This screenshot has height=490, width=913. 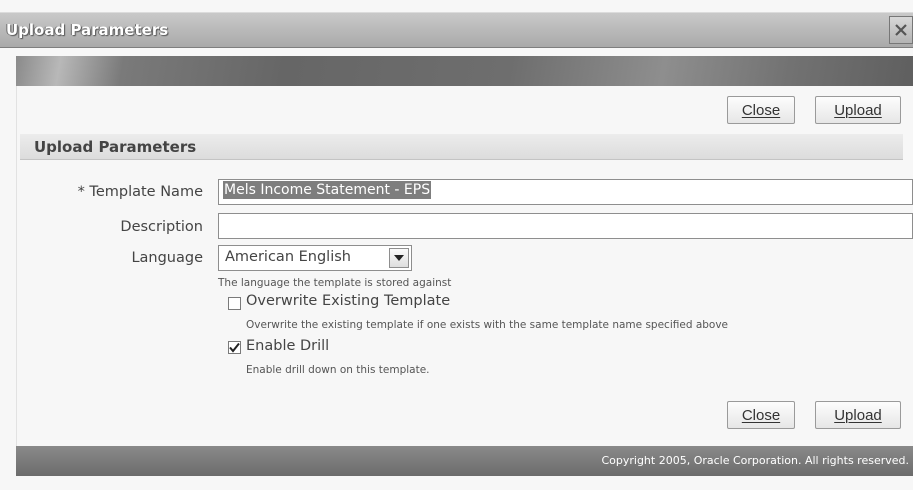 I want to click on title-bar: Upload Parameters, so click(x=456, y=30).